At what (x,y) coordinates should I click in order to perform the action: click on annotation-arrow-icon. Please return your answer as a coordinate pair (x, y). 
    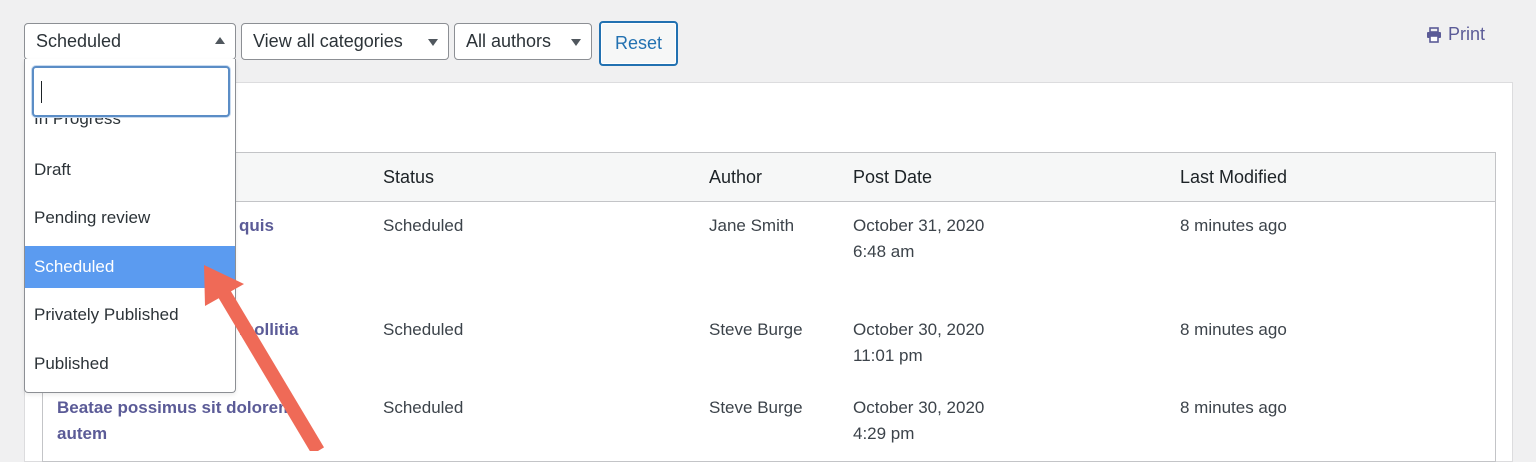
    Looking at the image, I should click on (264, 358).